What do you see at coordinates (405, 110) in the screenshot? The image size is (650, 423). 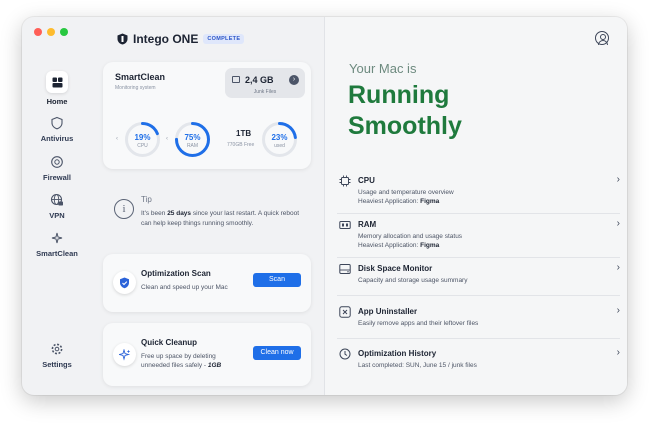 I see `status-state: Running Smoothly` at bounding box center [405, 110].